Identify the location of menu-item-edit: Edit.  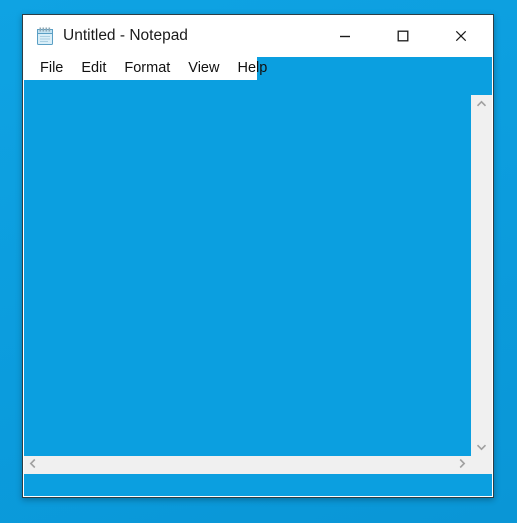
(93, 68).